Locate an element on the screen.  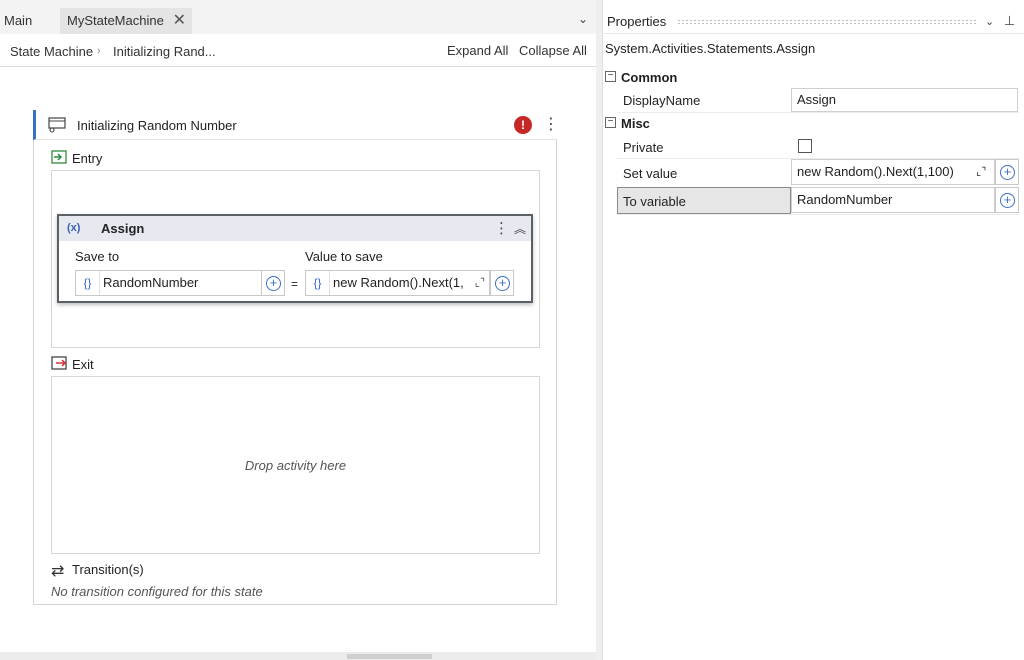
state-title: Initializing Random Number is located at coordinates (157, 125).